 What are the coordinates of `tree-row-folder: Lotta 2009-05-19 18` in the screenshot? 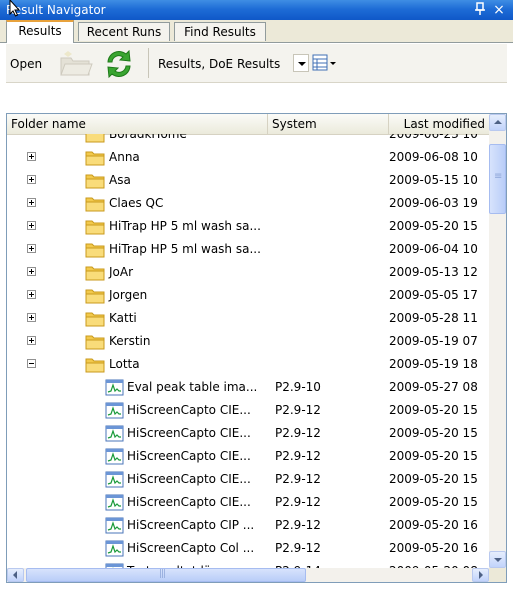 It's located at (248, 364).